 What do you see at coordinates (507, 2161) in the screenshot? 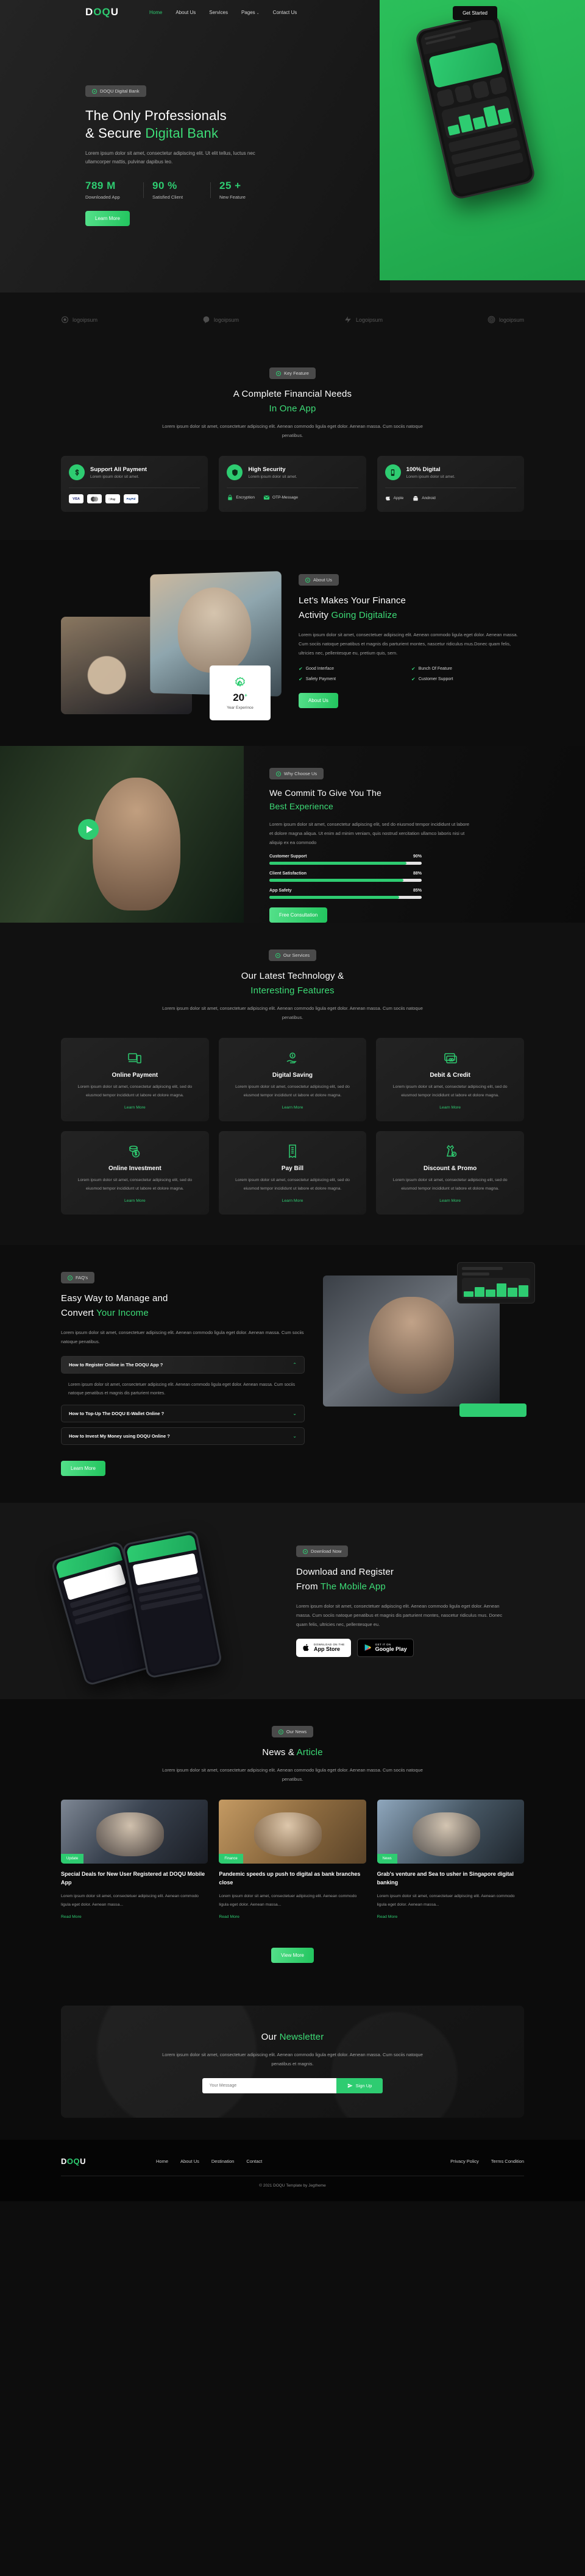
I see `footer-link-terms-condition: Terms Condition` at bounding box center [507, 2161].